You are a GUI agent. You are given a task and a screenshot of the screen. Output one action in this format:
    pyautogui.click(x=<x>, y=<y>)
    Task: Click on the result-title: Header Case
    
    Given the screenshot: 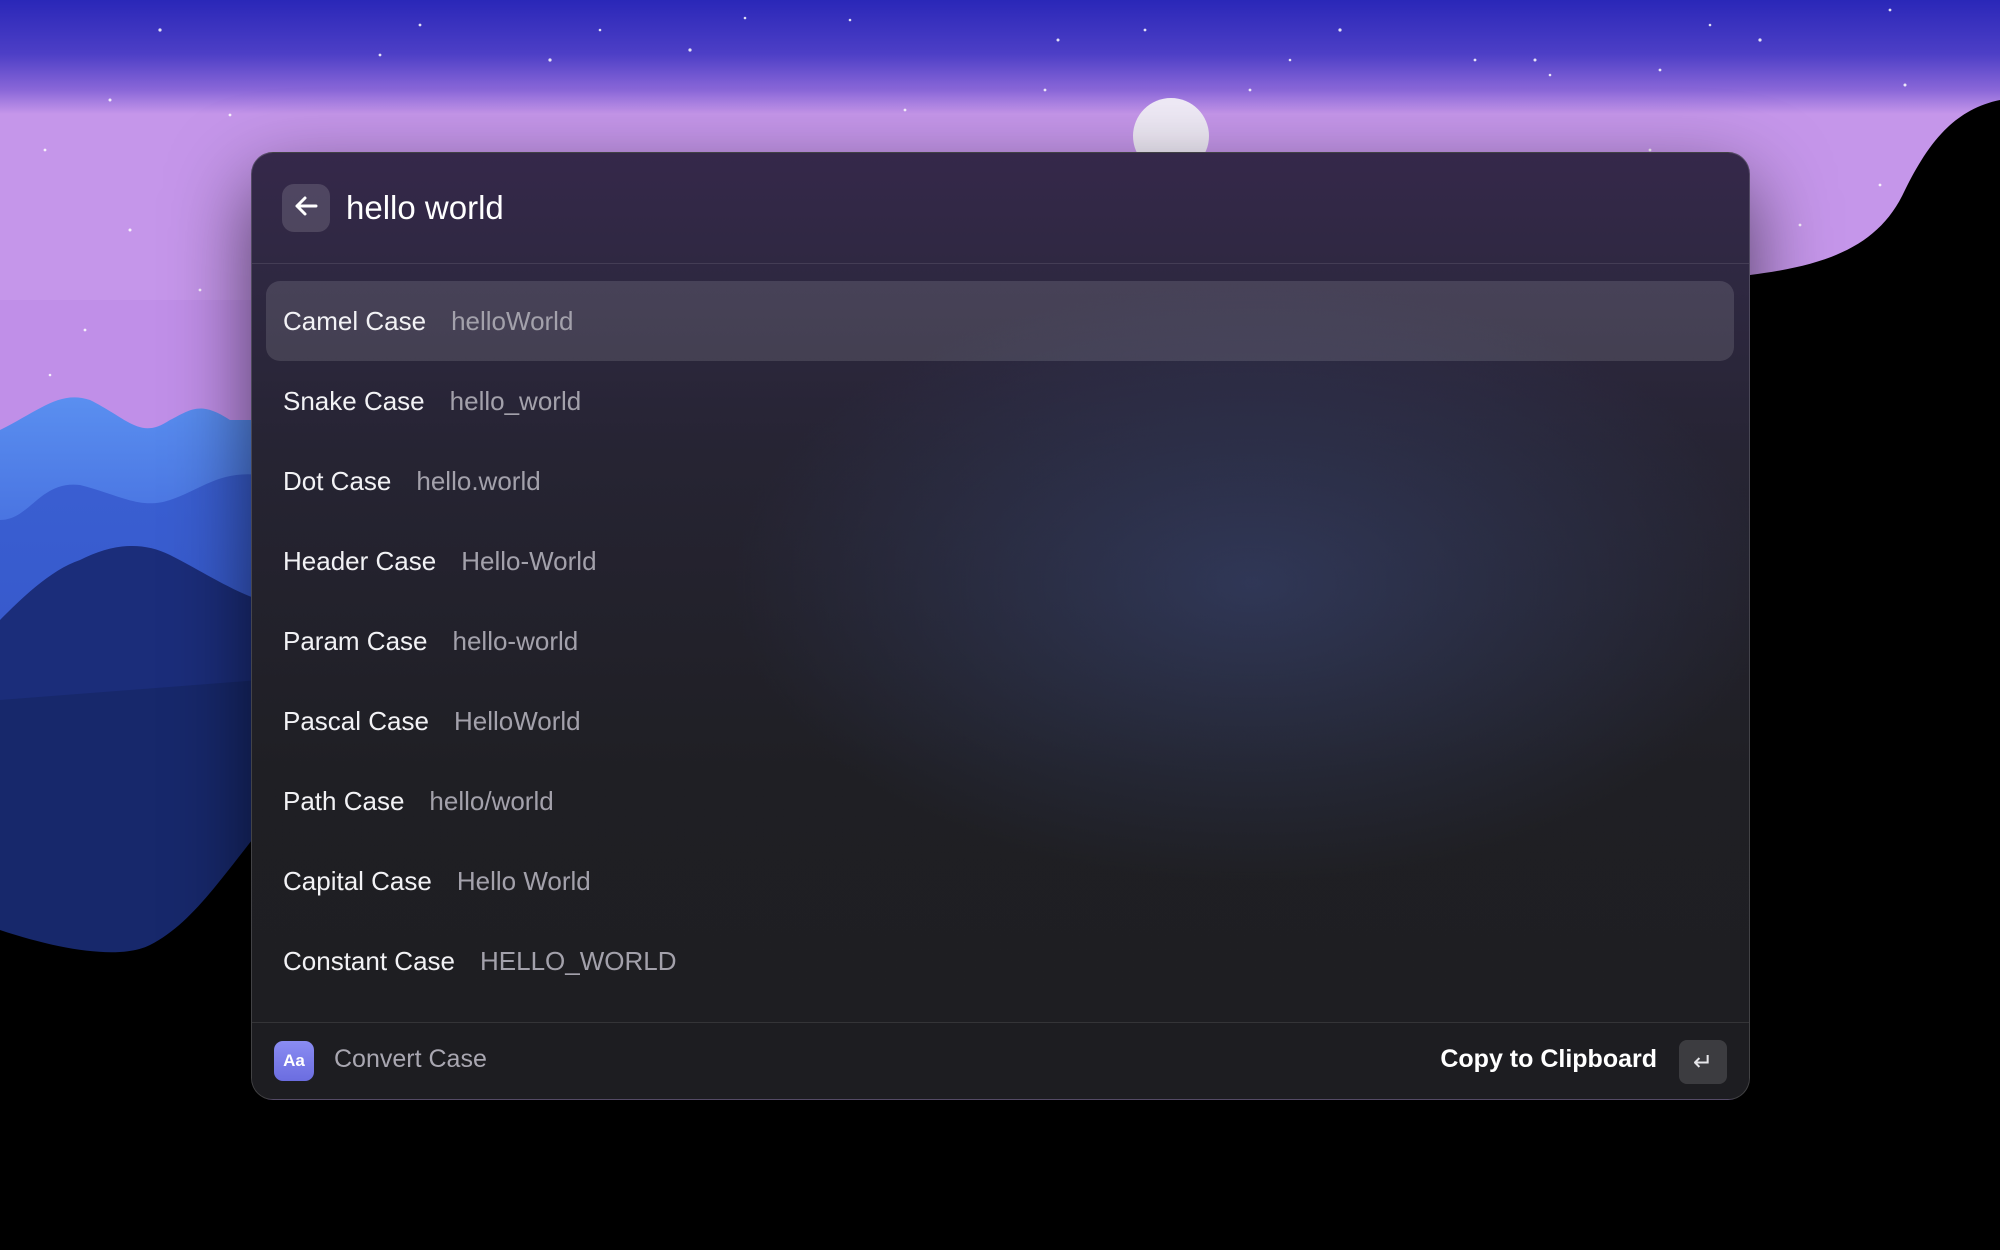 What is the action you would take?
    pyautogui.click(x=360, y=560)
    